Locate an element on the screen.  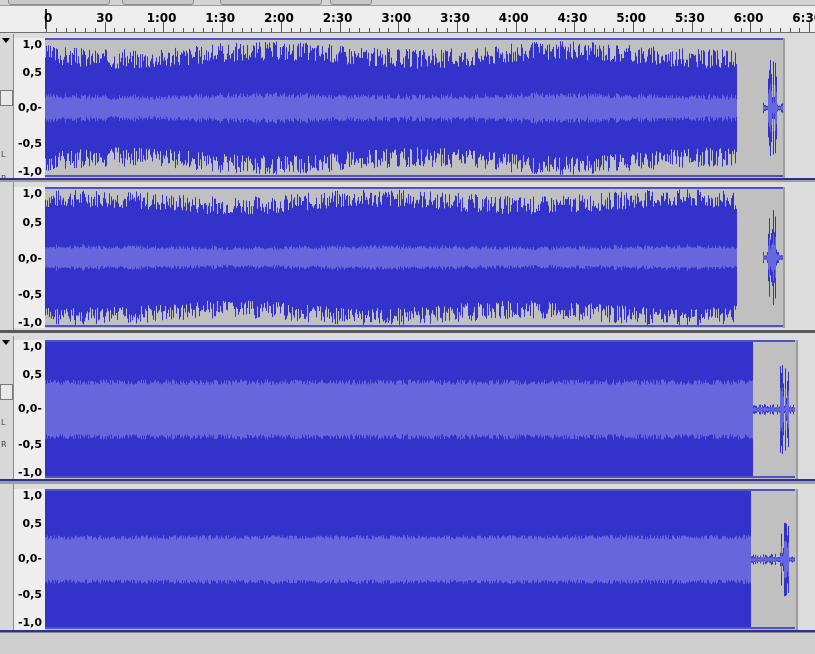
pan-label: L is located at coordinates (3, 154).